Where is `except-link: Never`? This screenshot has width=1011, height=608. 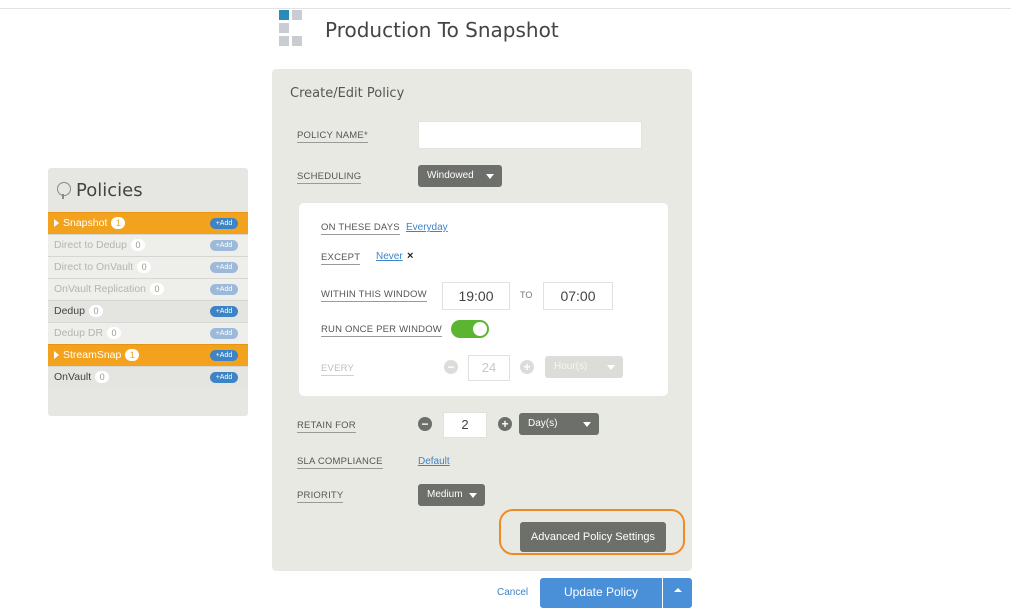
except-link: Never is located at coordinates (389, 256).